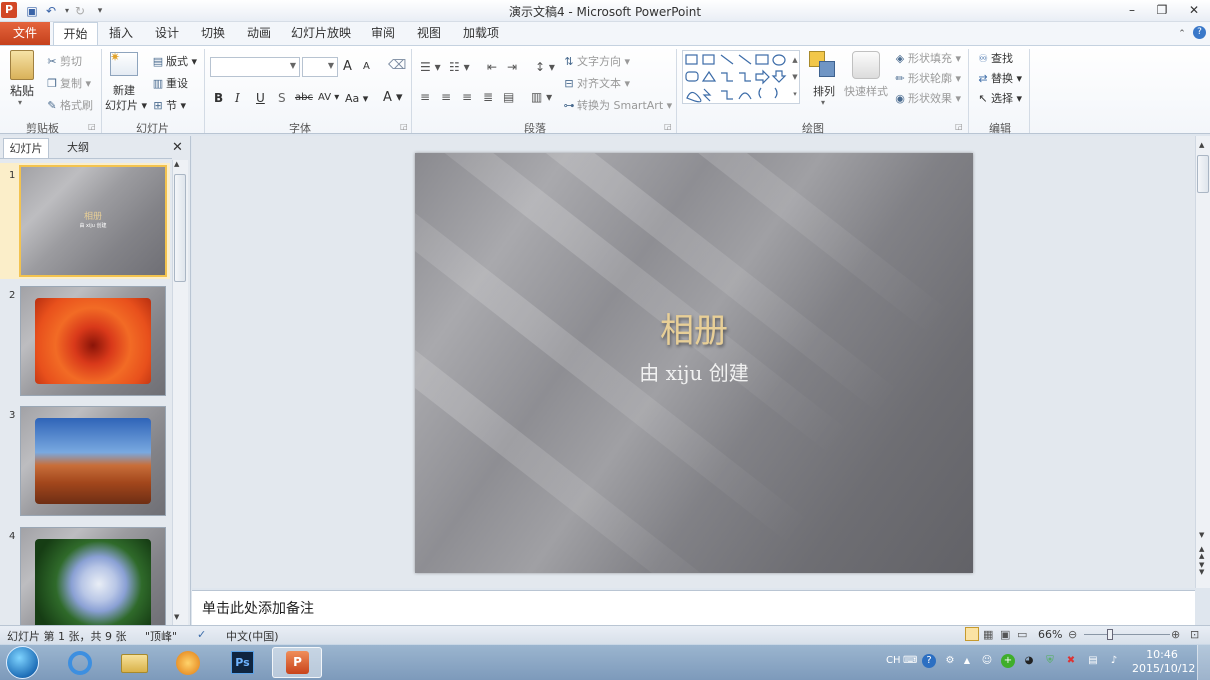 The width and height of the screenshot is (1210, 680). I want to click on ime-indicator: CH, so click(893, 660).